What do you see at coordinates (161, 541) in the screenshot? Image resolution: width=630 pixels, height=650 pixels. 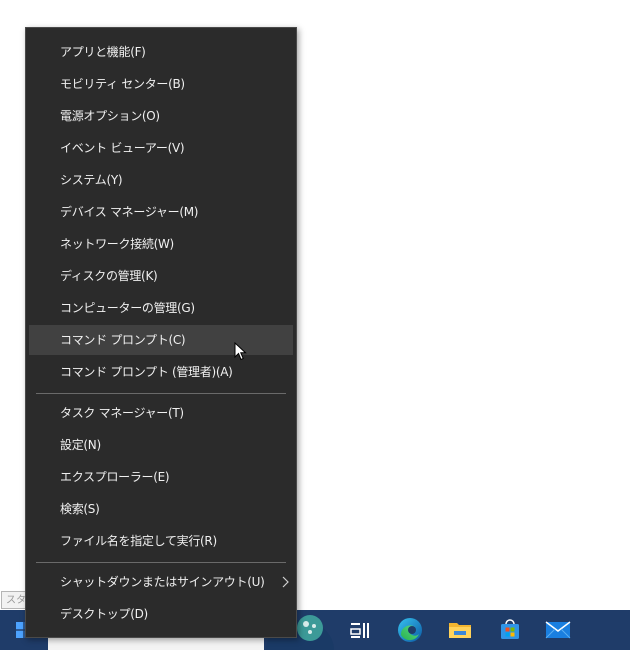 I see `menu-item-run: ファイル名を指定して実行(R)` at bounding box center [161, 541].